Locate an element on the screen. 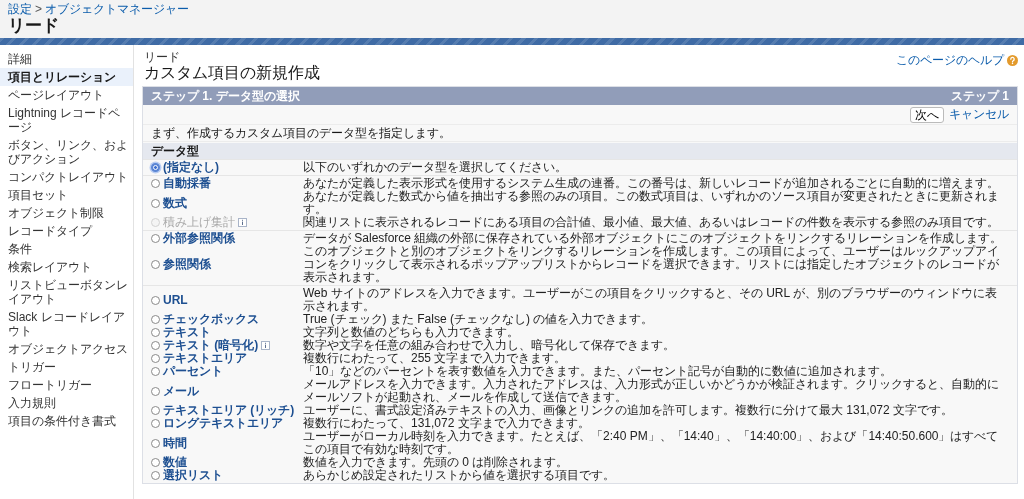 Image resolution: width=1024 pixels, height=499 pixels. sidebar-item: リストビューボタンレイアウト is located at coordinates (66, 292).